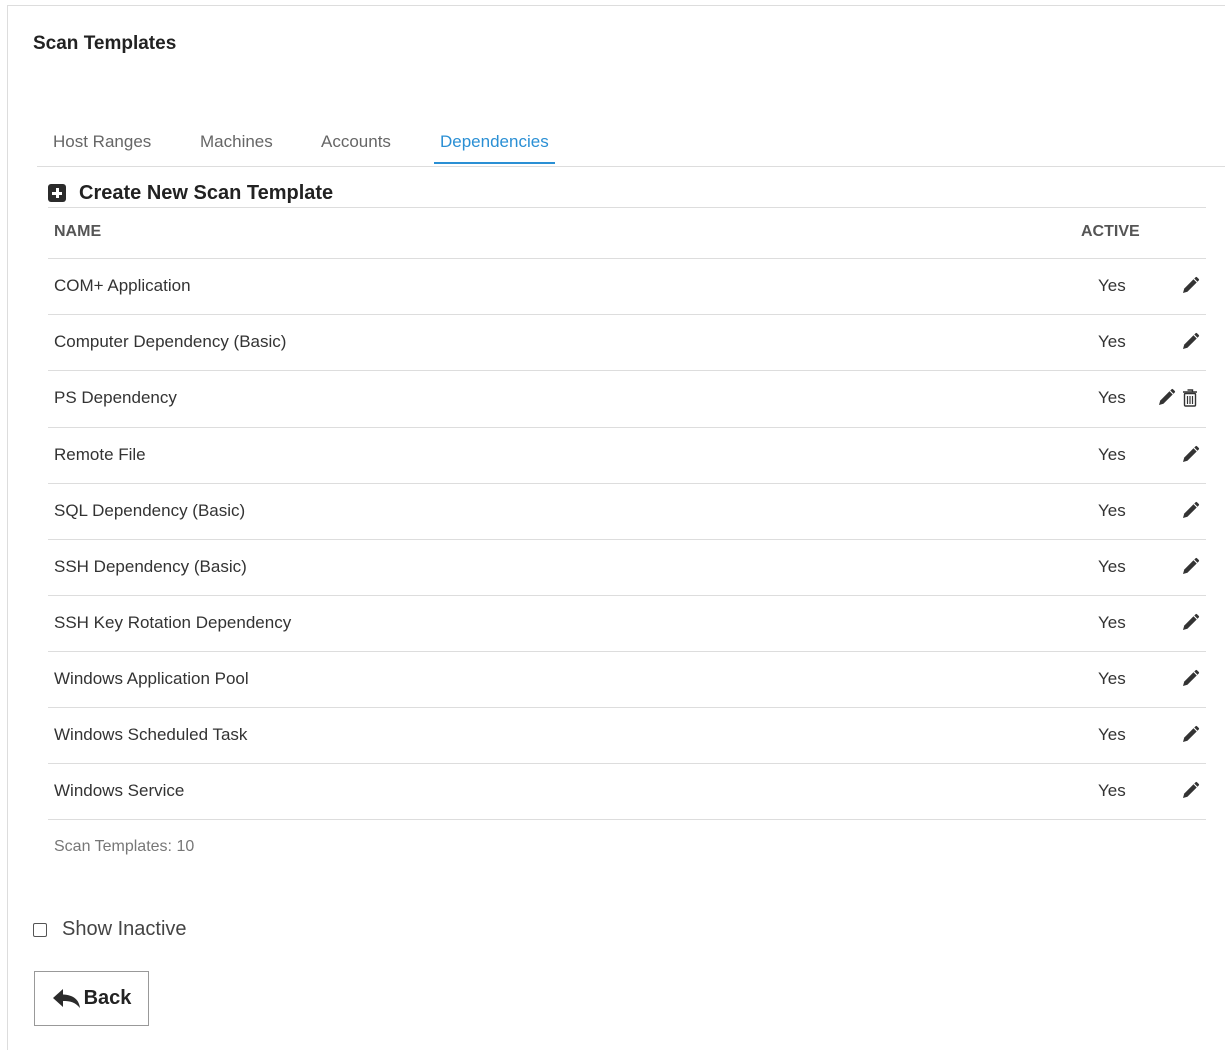  What do you see at coordinates (173, 622) in the screenshot?
I see `row-name: SSH Key Rotation Dependency` at bounding box center [173, 622].